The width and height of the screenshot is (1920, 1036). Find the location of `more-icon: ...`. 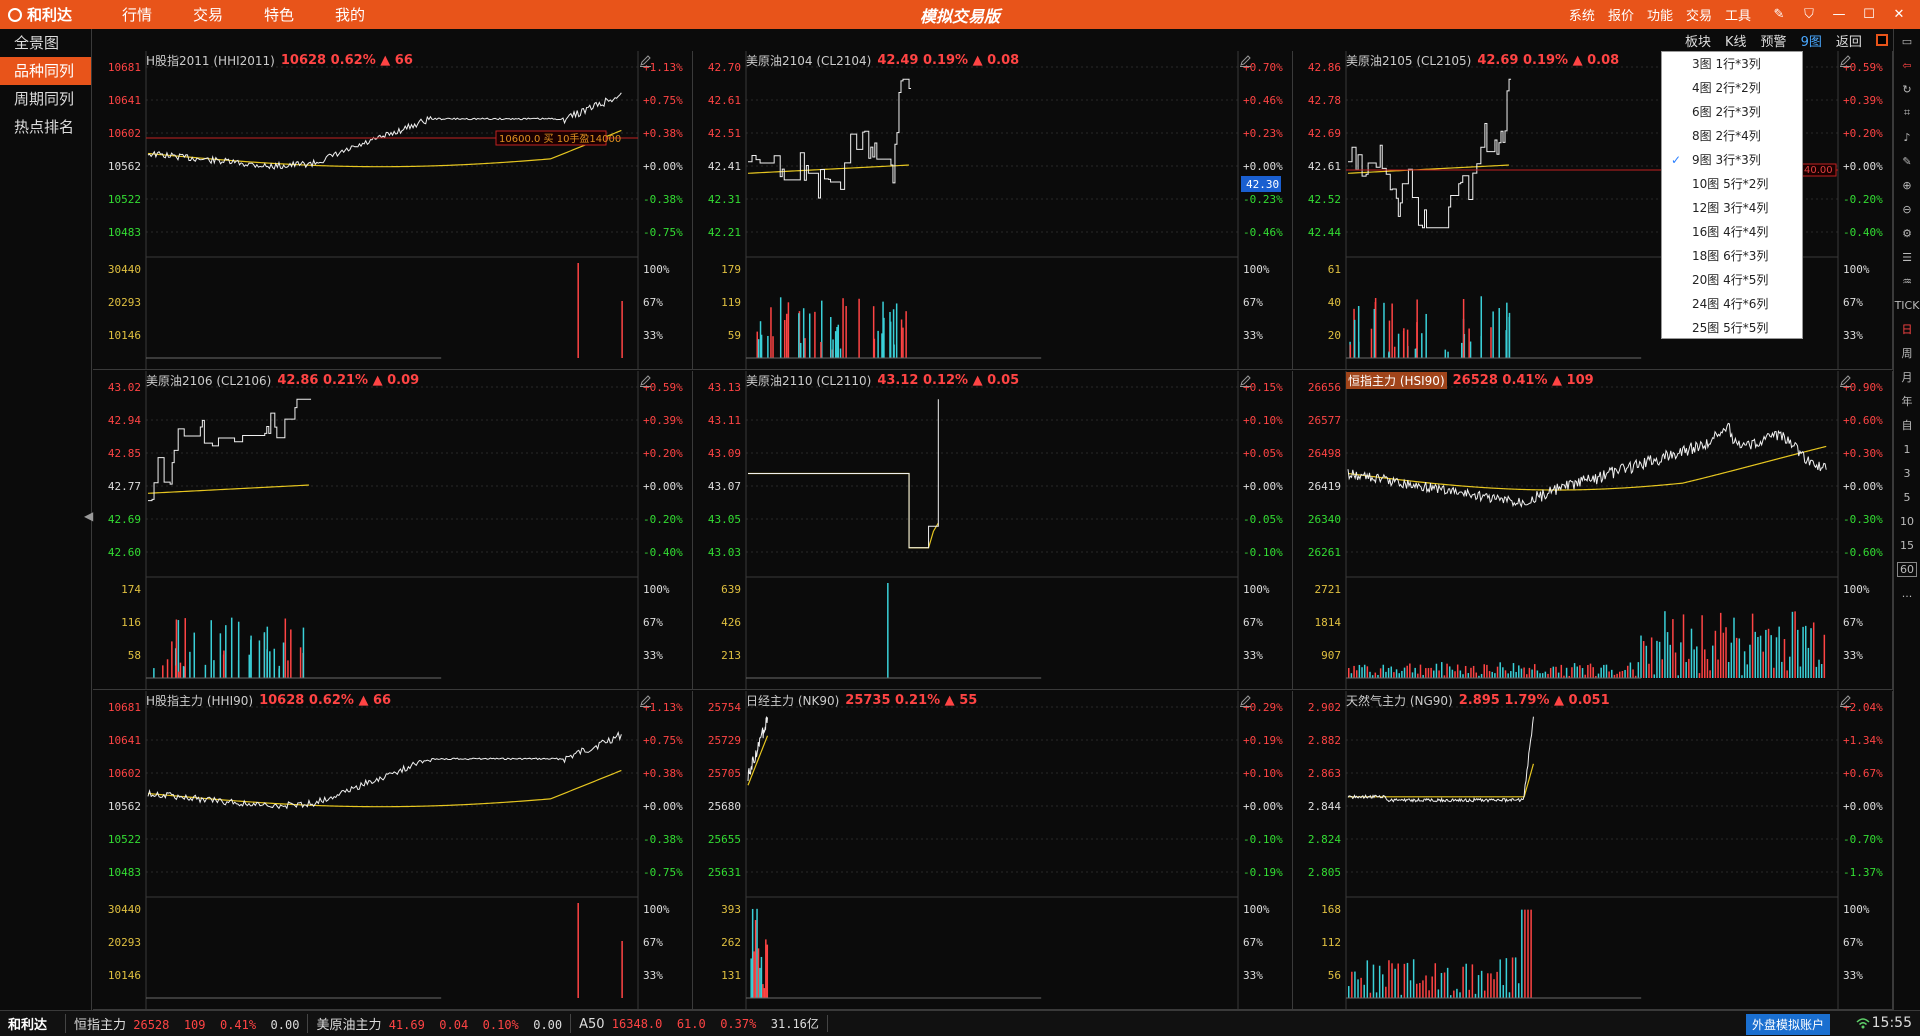

more-icon: ... is located at coordinates (1907, 593).